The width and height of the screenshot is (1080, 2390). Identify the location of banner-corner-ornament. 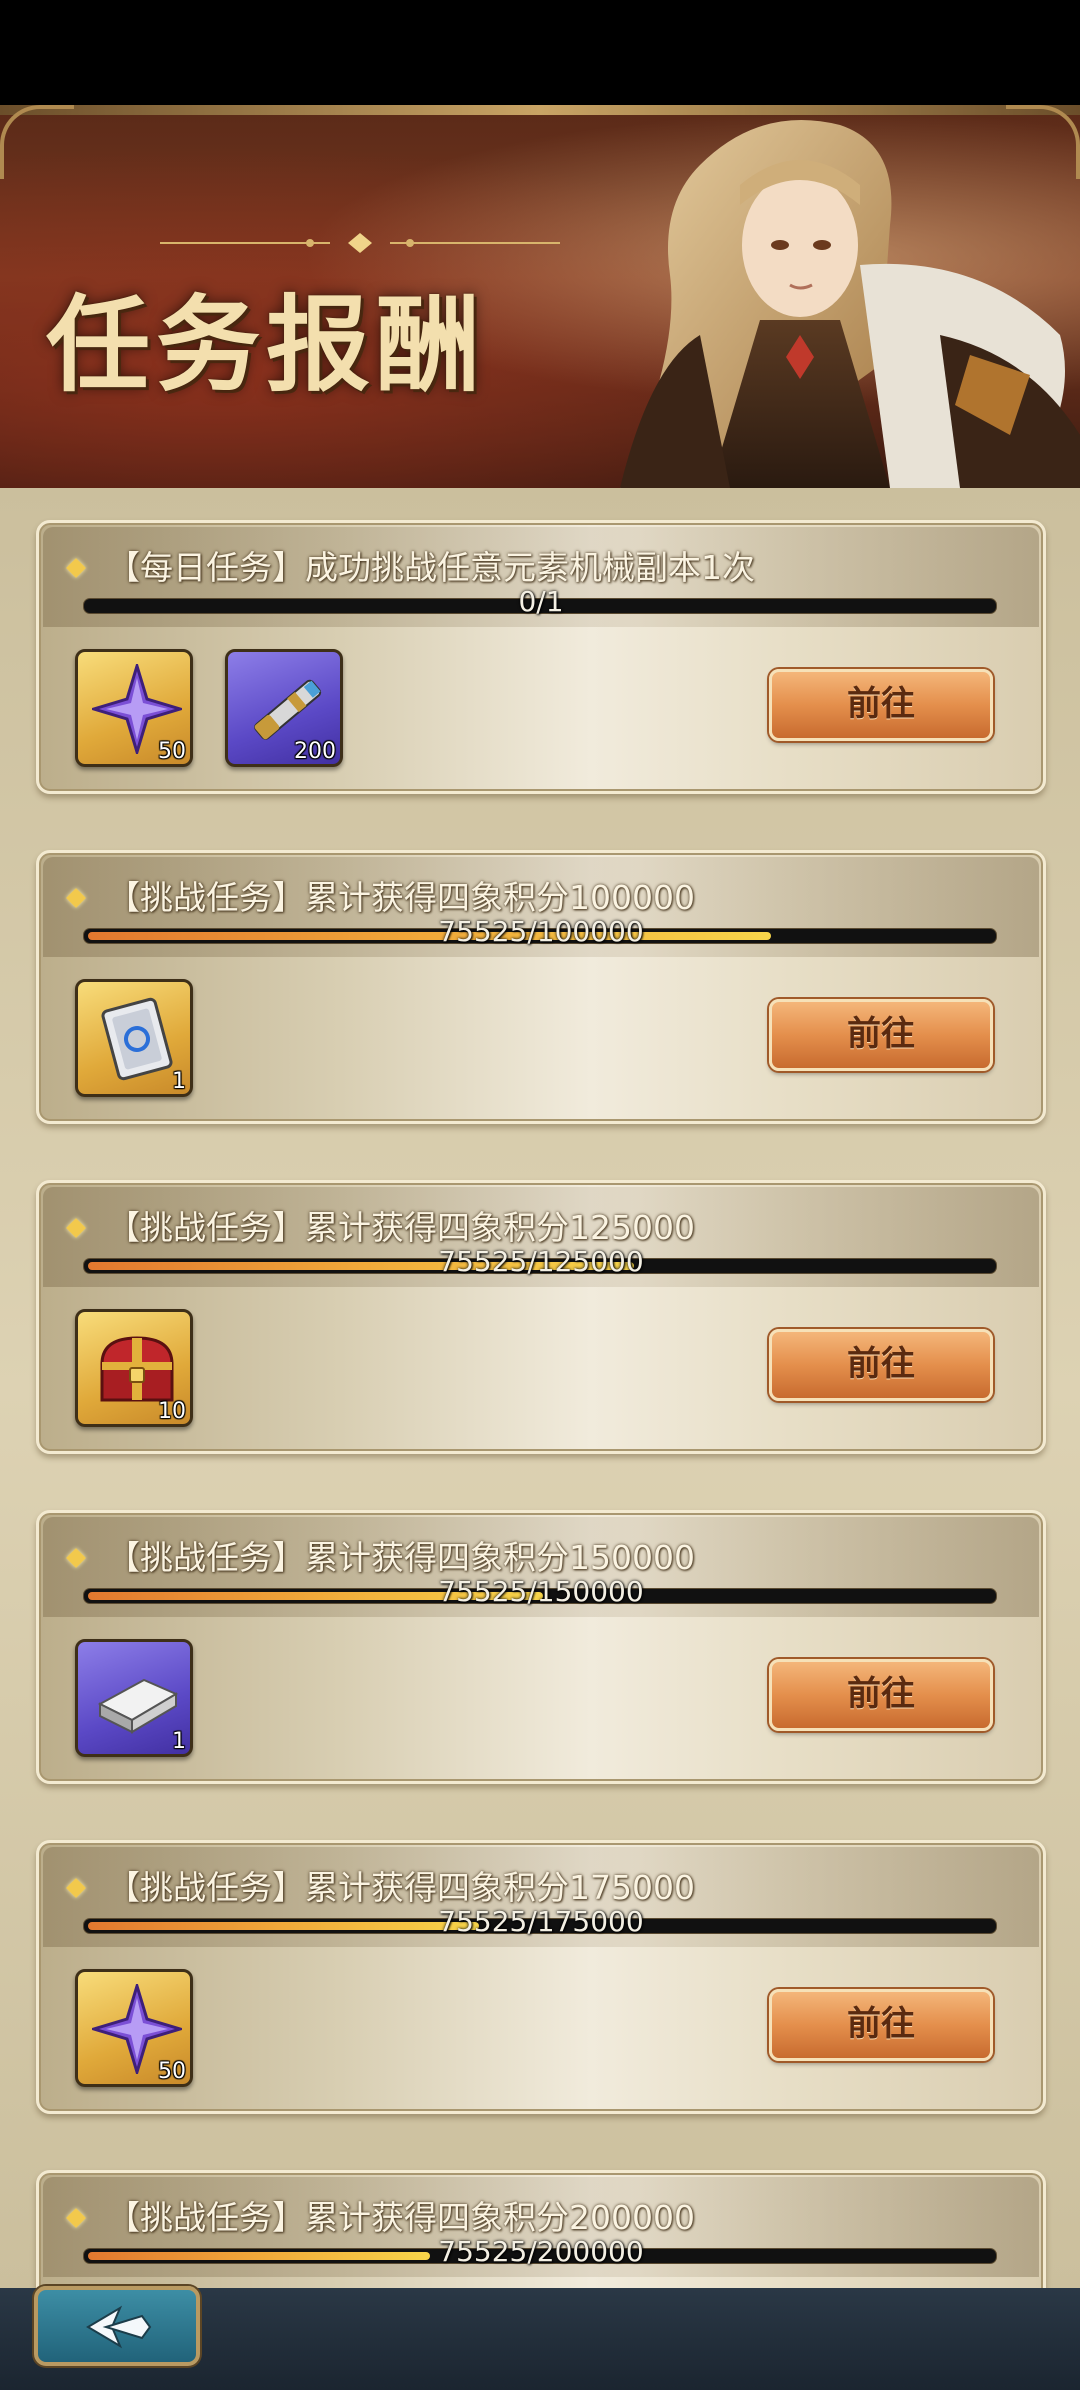
(37, 142).